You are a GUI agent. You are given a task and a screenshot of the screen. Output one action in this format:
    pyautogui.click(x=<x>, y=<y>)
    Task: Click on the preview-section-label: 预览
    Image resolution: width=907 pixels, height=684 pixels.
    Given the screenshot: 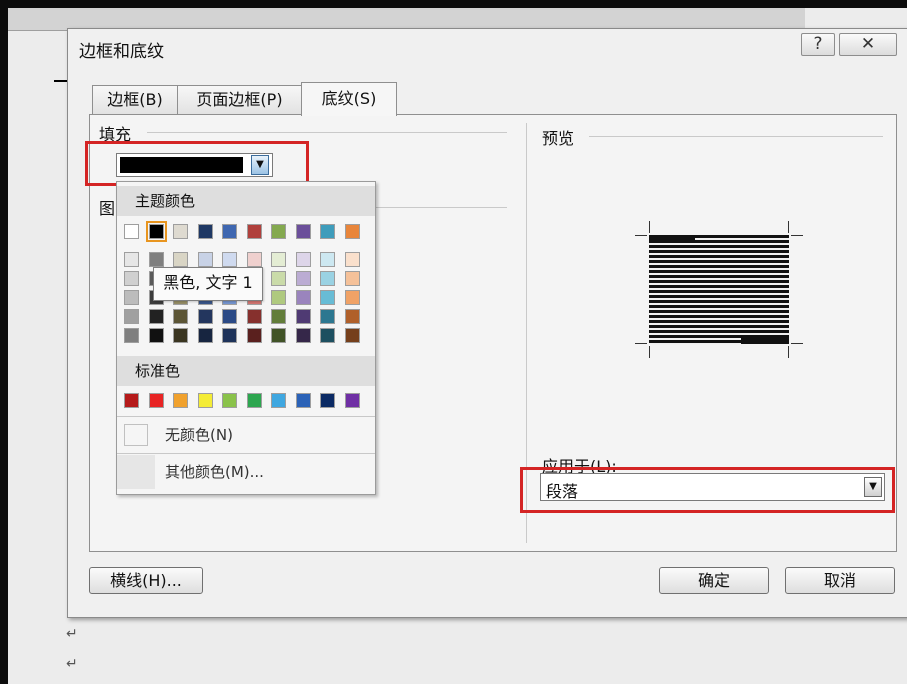 What is the action you would take?
    pyautogui.click(x=558, y=138)
    